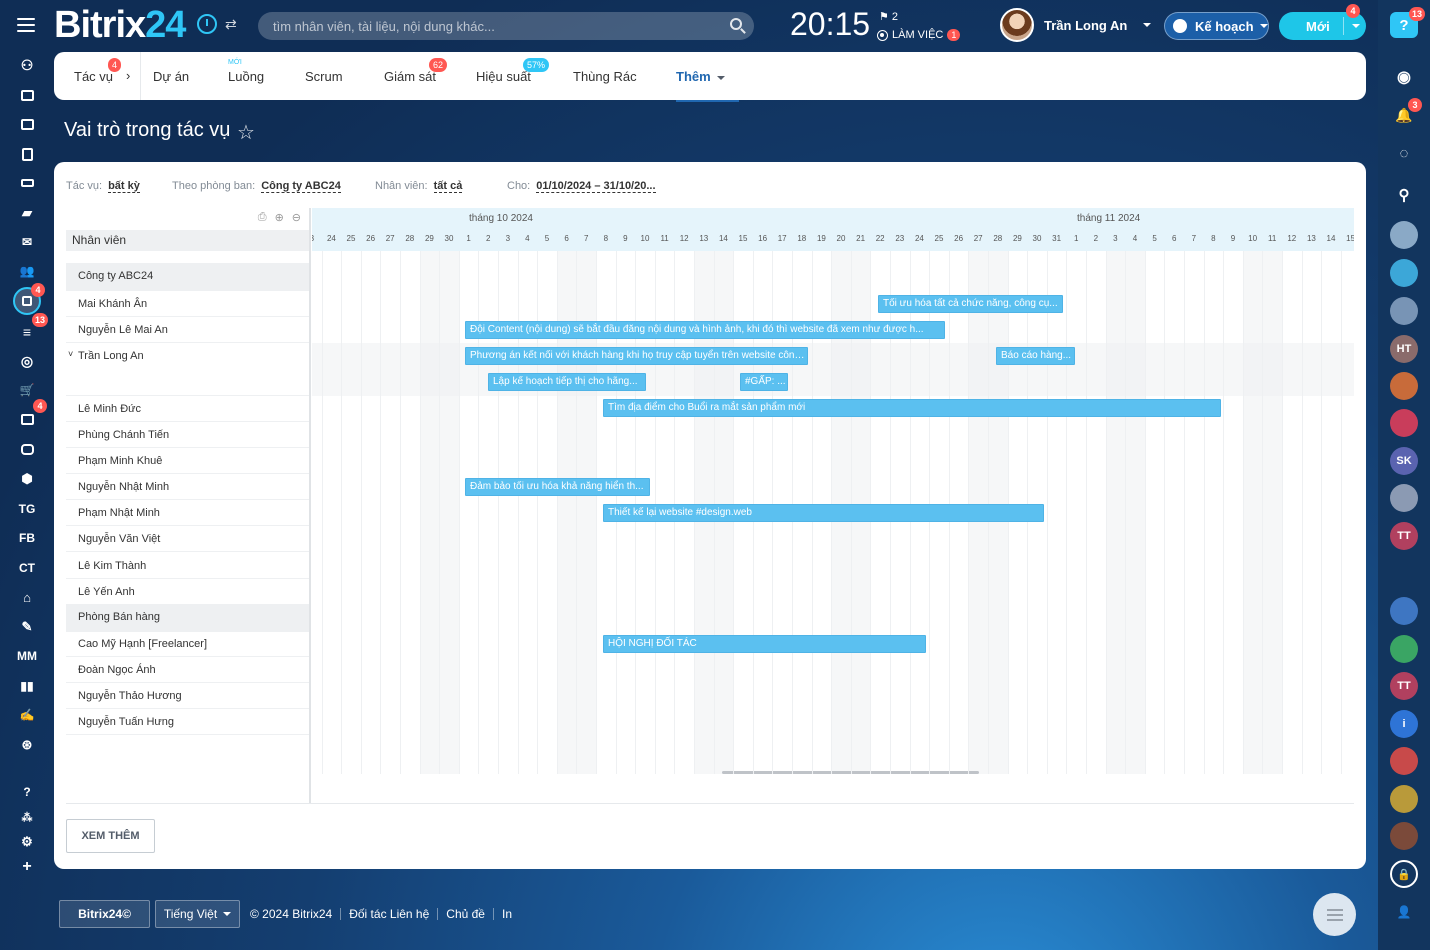 Image resolution: width=1430 pixels, height=950 pixels. What do you see at coordinates (187, 369) in the screenshot?
I see `employee-row: ˅ Trần Long An` at bounding box center [187, 369].